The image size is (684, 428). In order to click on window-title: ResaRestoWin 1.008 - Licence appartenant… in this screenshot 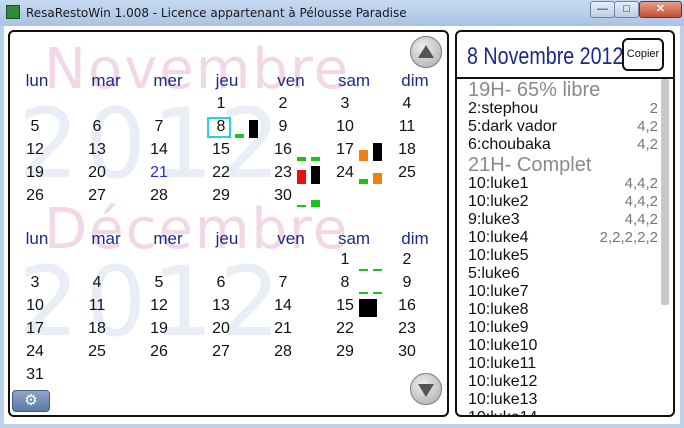, I will do `click(216, 13)`.